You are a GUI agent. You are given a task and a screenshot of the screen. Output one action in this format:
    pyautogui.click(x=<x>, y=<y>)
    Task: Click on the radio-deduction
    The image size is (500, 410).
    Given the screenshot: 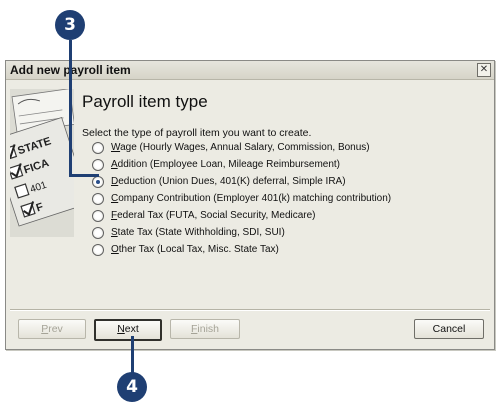 What is the action you would take?
    pyautogui.click(x=98, y=181)
    